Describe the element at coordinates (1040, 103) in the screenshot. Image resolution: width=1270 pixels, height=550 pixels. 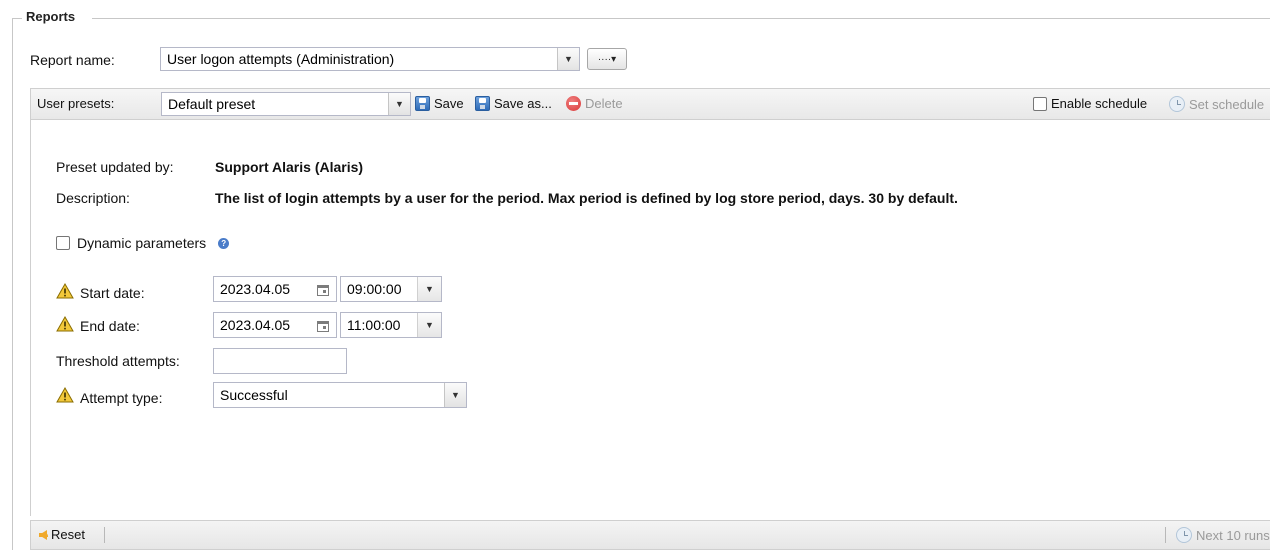
I see `enable-schedule-checkbox` at that location.